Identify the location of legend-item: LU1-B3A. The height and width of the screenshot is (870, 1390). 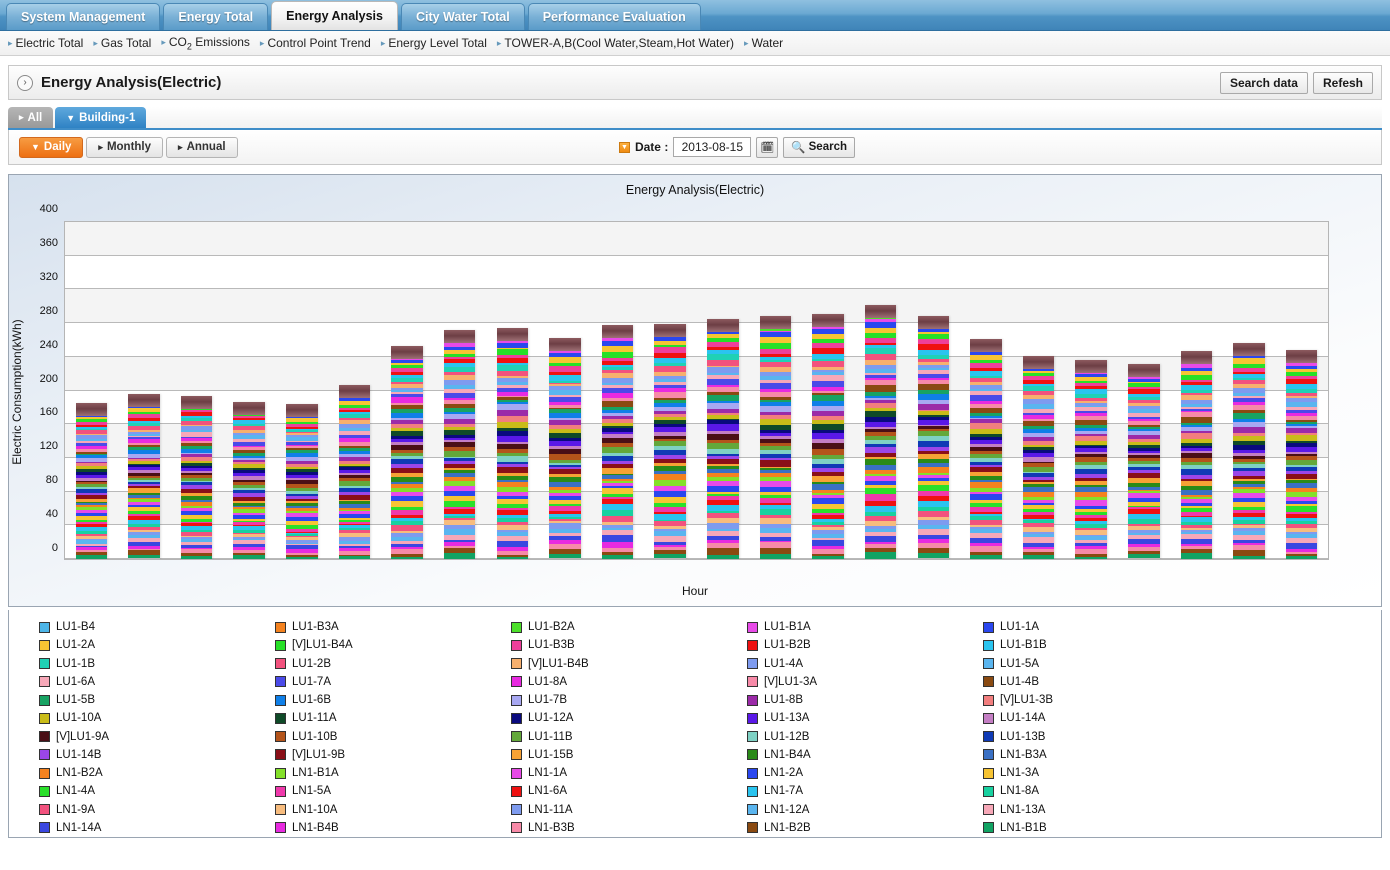
(393, 627).